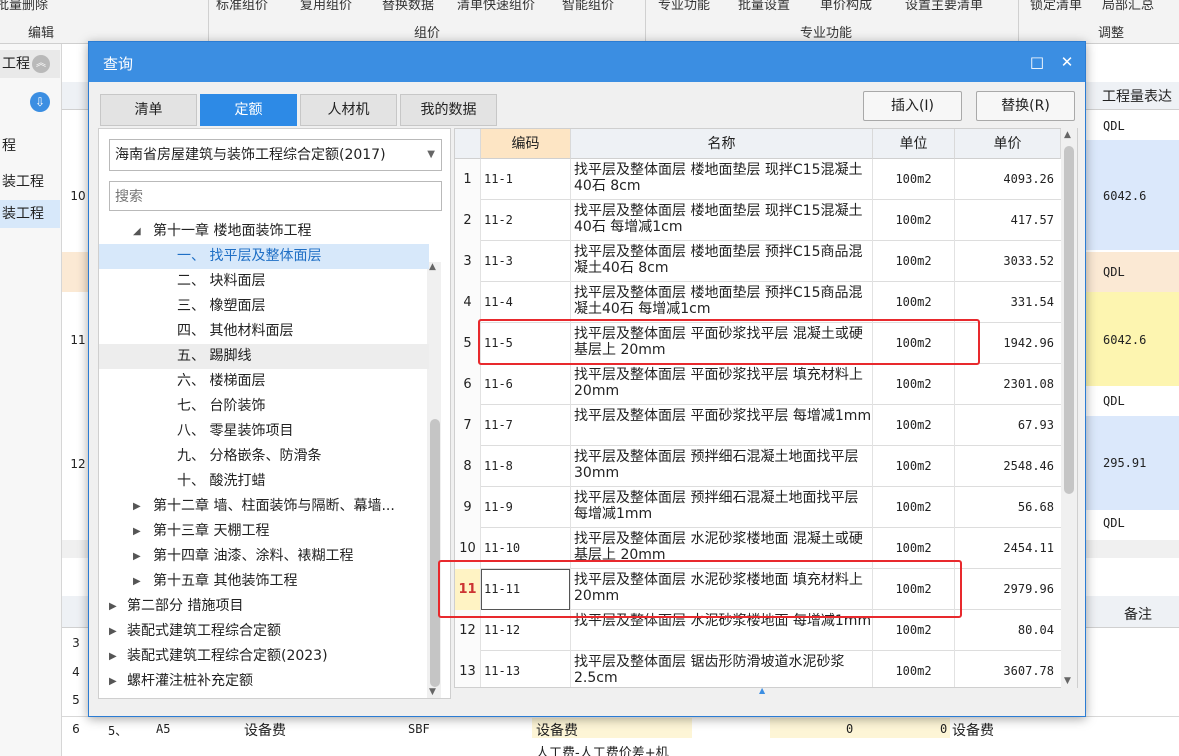  I want to click on ribbon-item-top-5: 智能组价, so click(588, 6).